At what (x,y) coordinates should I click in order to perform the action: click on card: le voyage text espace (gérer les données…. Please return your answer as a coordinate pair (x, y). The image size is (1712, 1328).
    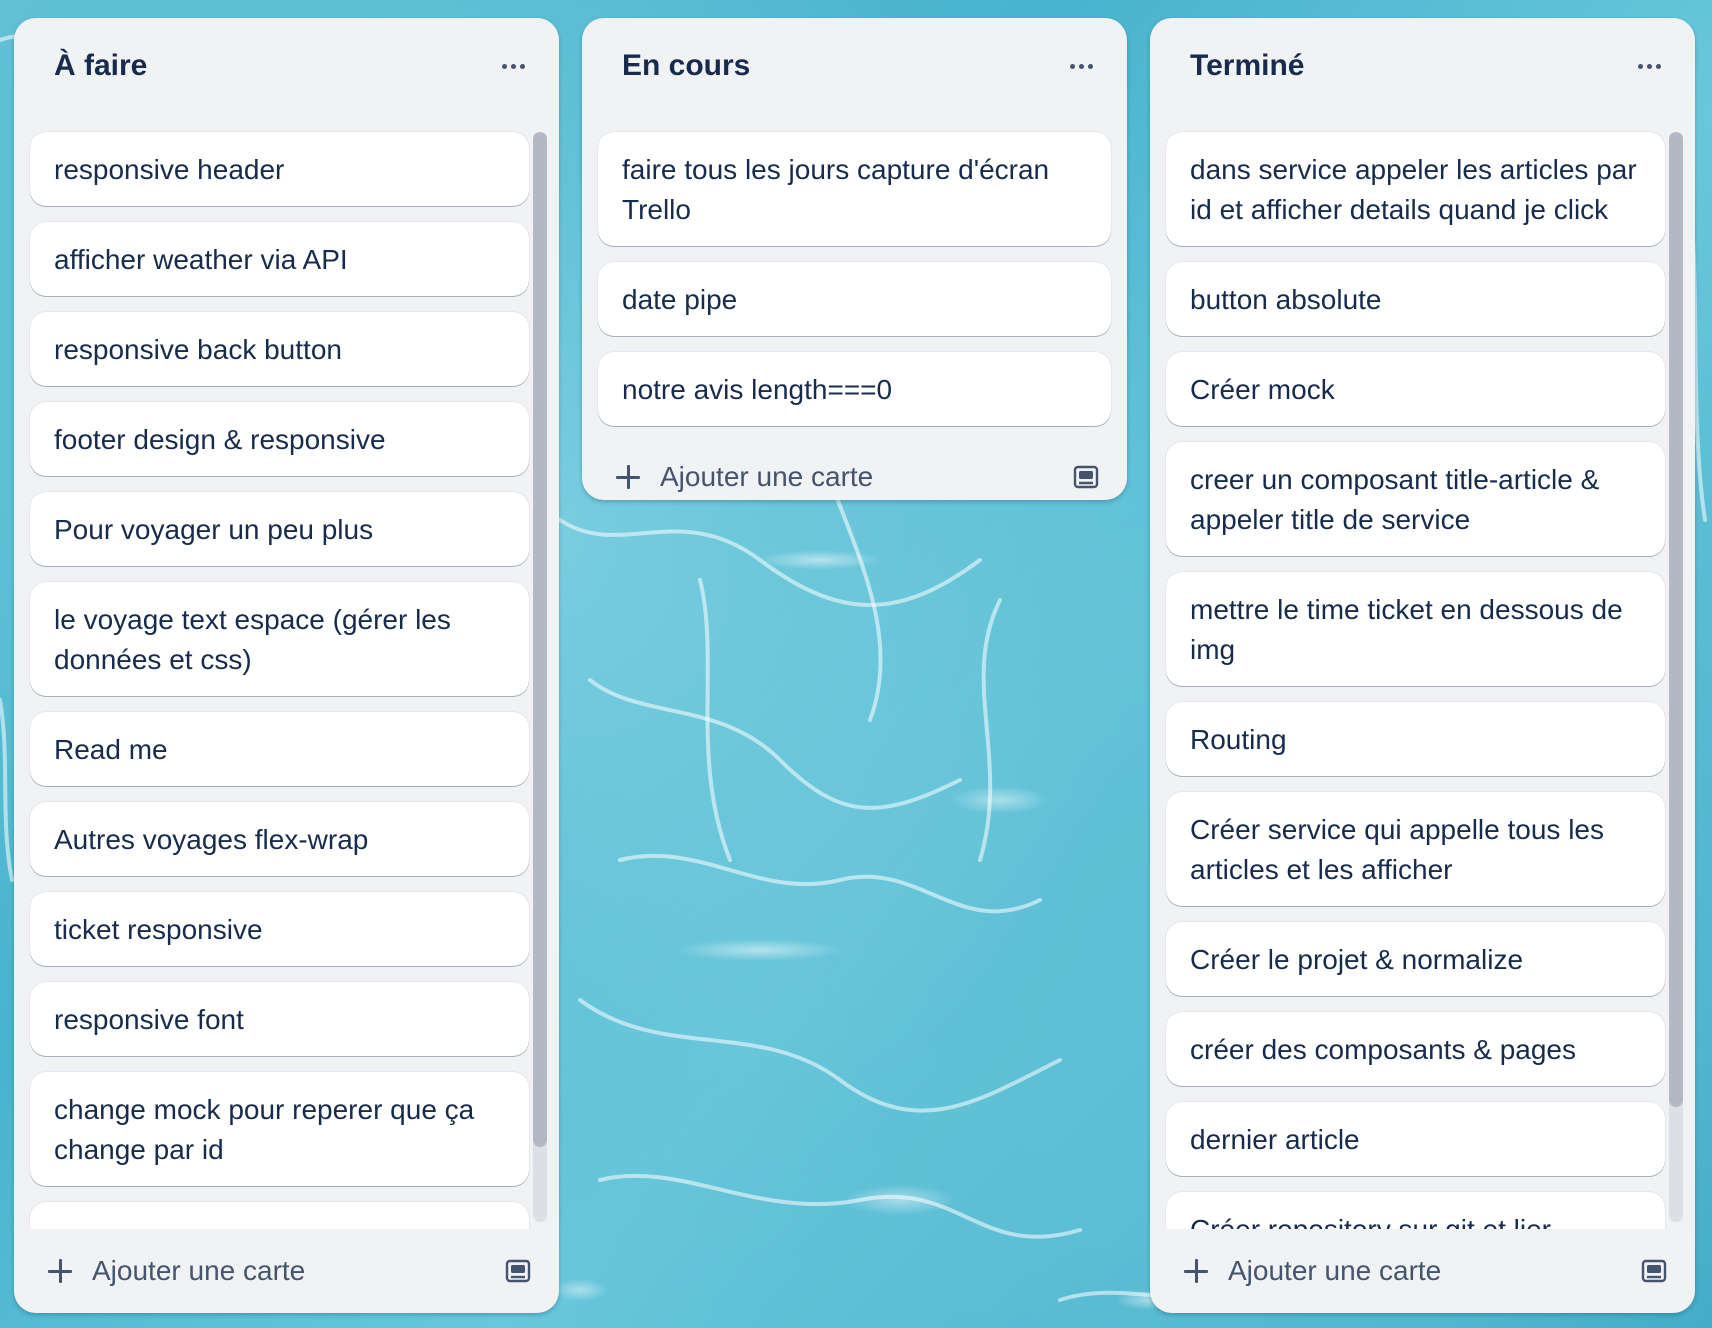
    Looking at the image, I should click on (279, 639).